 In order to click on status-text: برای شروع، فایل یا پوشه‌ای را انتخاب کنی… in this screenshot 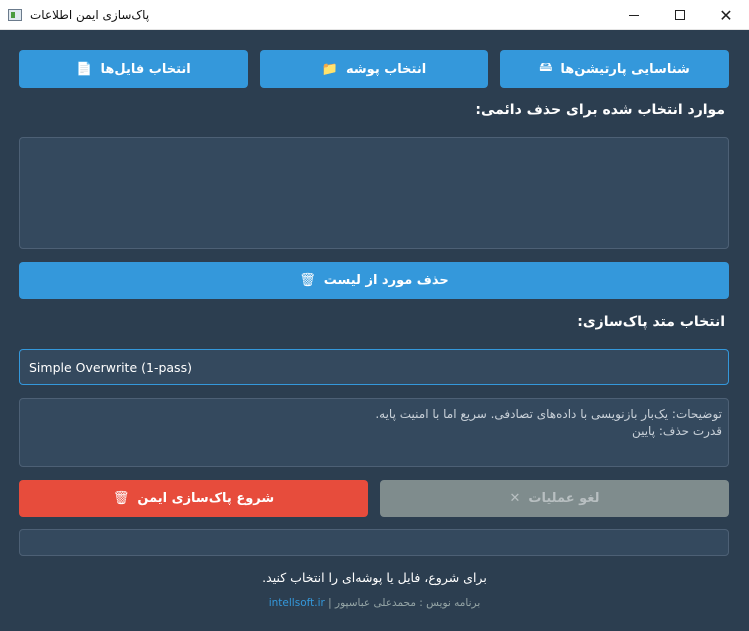, I will do `click(374, 577)`.